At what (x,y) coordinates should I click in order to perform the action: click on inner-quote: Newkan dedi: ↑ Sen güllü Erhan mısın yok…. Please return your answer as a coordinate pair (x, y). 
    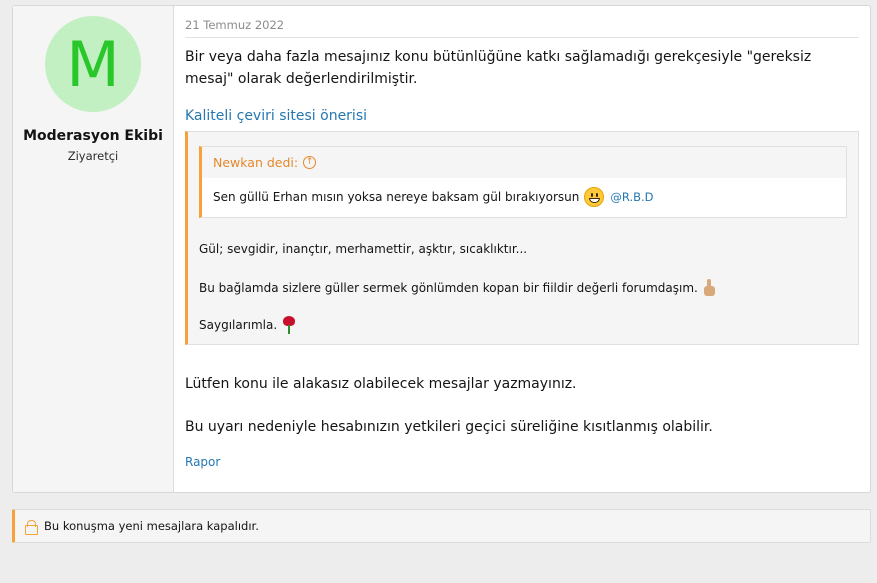
    Looking at the image, I should click on (523, 182).